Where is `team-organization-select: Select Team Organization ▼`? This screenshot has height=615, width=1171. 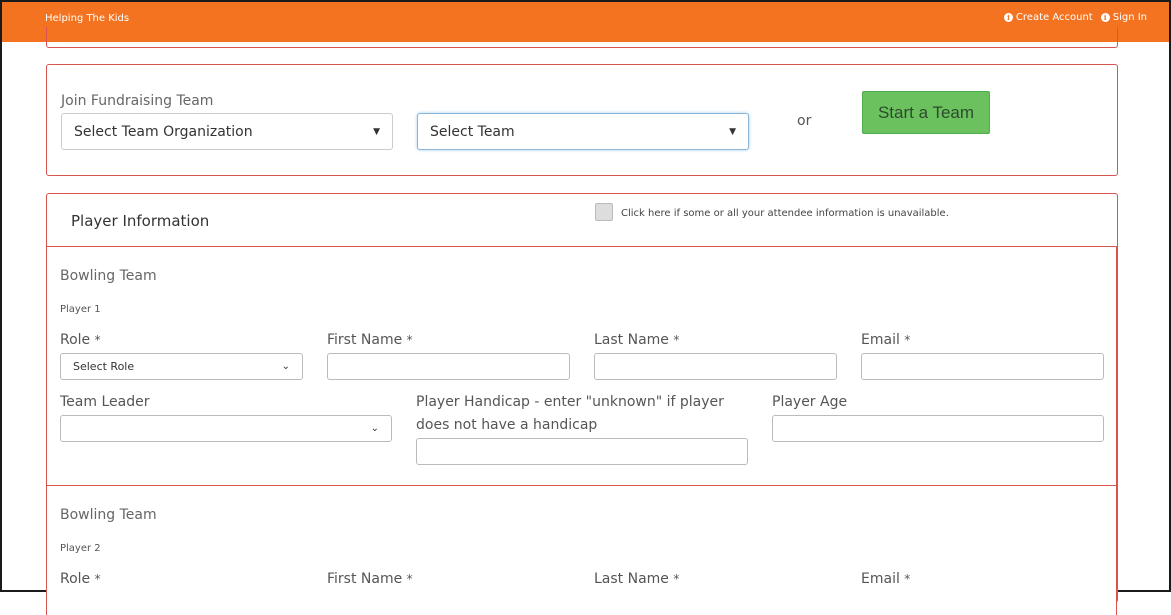
team-organization-select: Select Team Organization ▼ is located at coordinates (227, 131).